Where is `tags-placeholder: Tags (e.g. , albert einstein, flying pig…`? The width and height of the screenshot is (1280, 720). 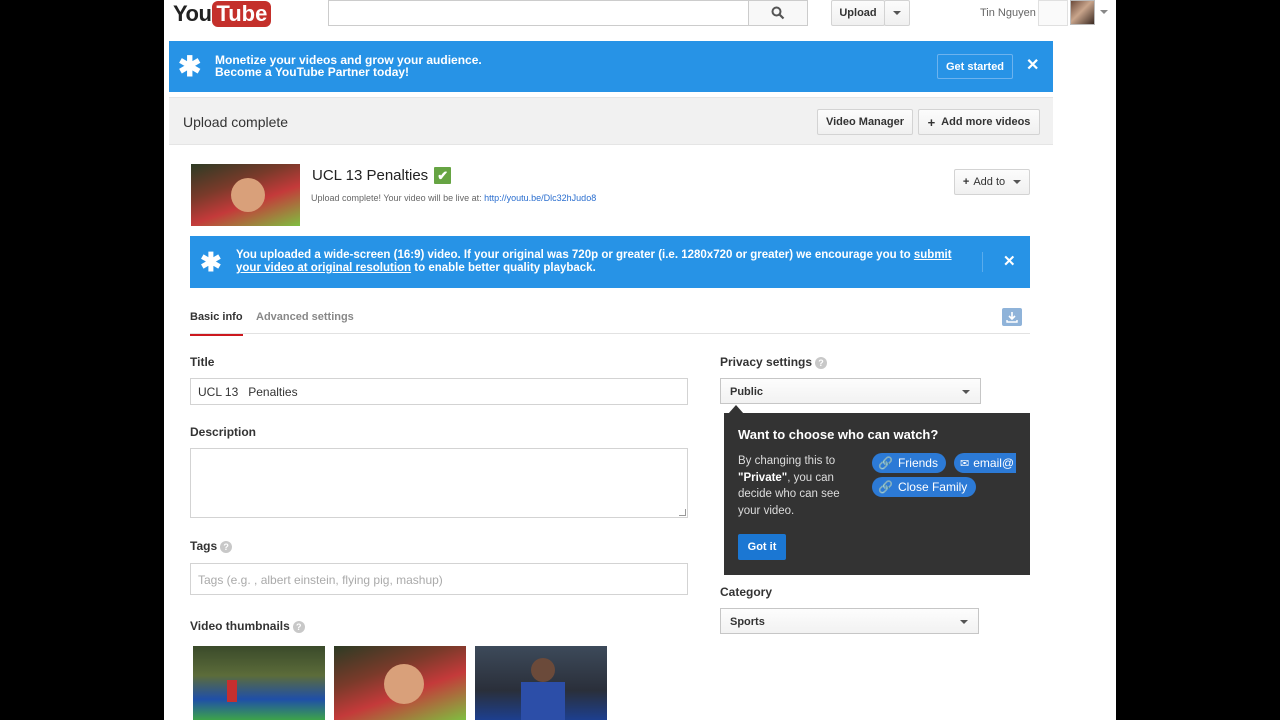
tags-placeholder: Tags (e.g. , albert einstein, flying pig… is located at coordinates (320, 580).